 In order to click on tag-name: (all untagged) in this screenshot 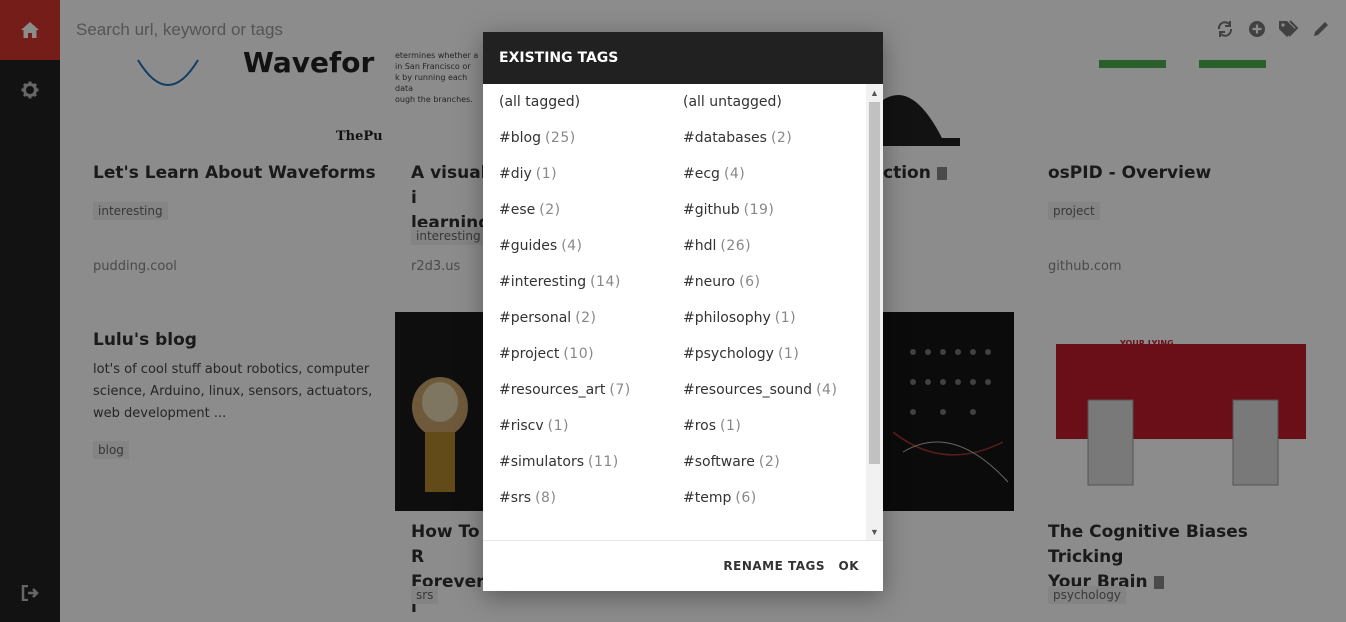, I will do `click(732, 102)`.